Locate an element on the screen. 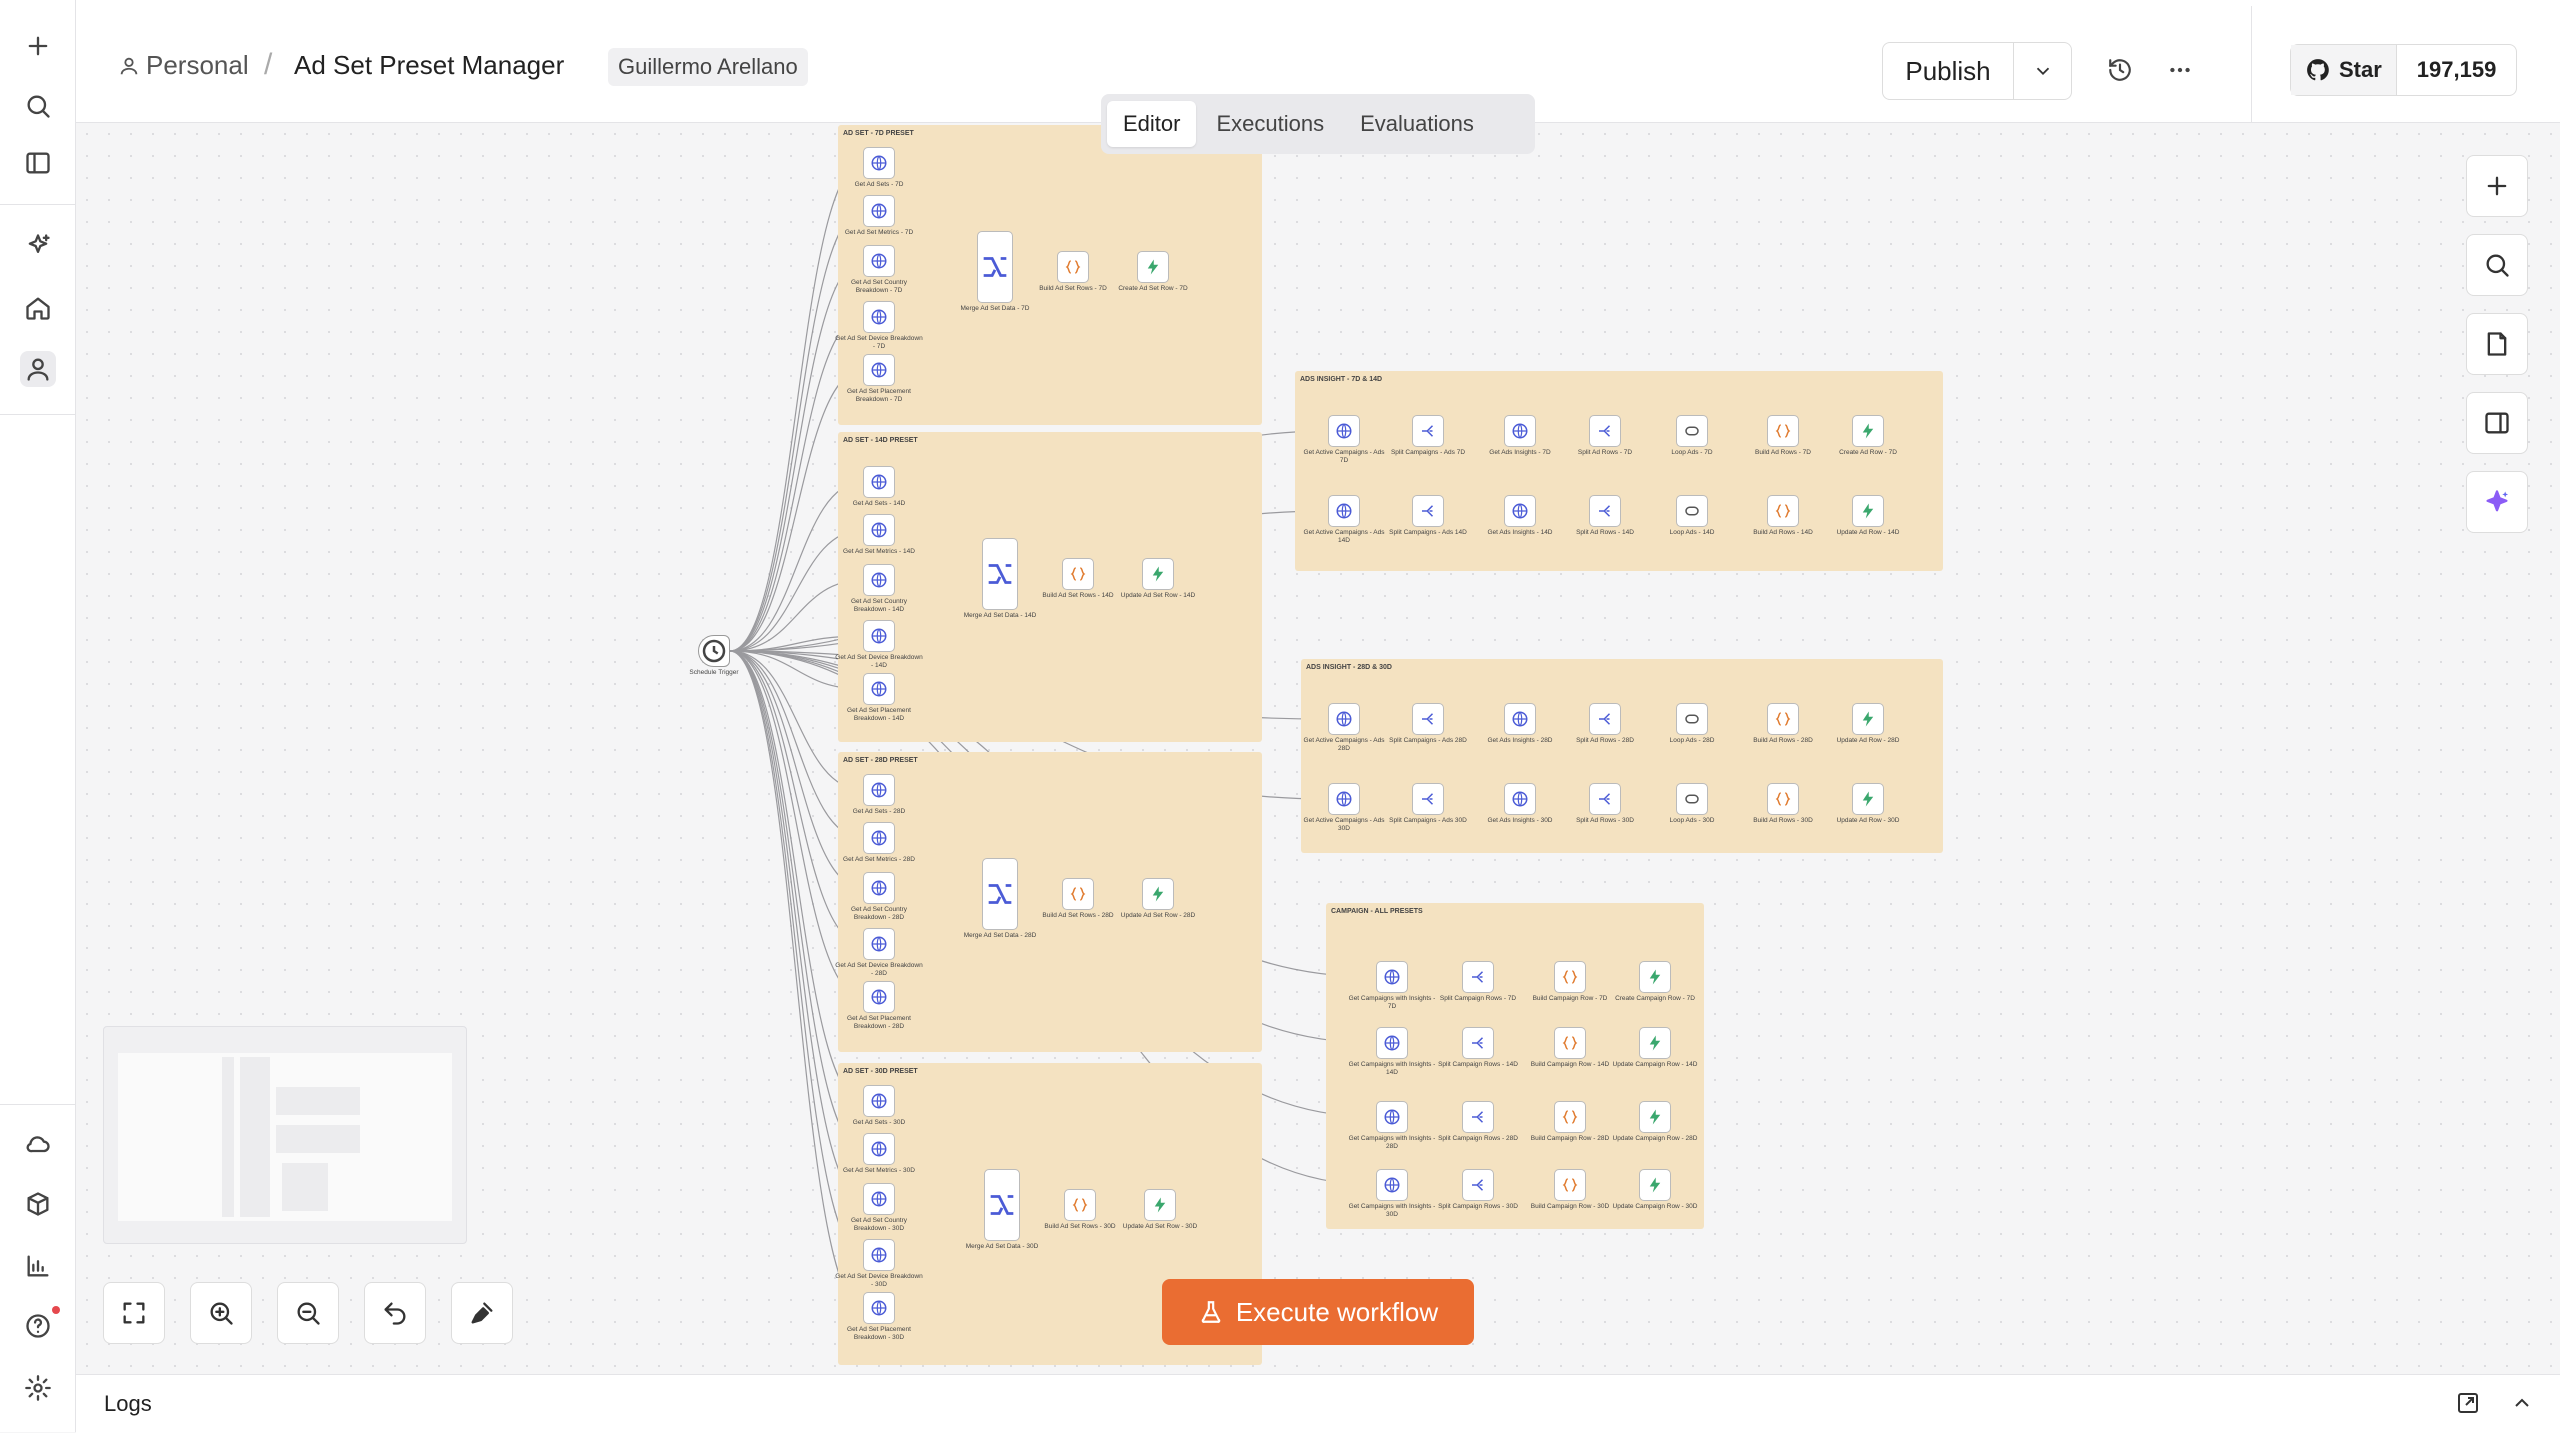  tab-executions: Executions is located at coordinates (1270, 124).